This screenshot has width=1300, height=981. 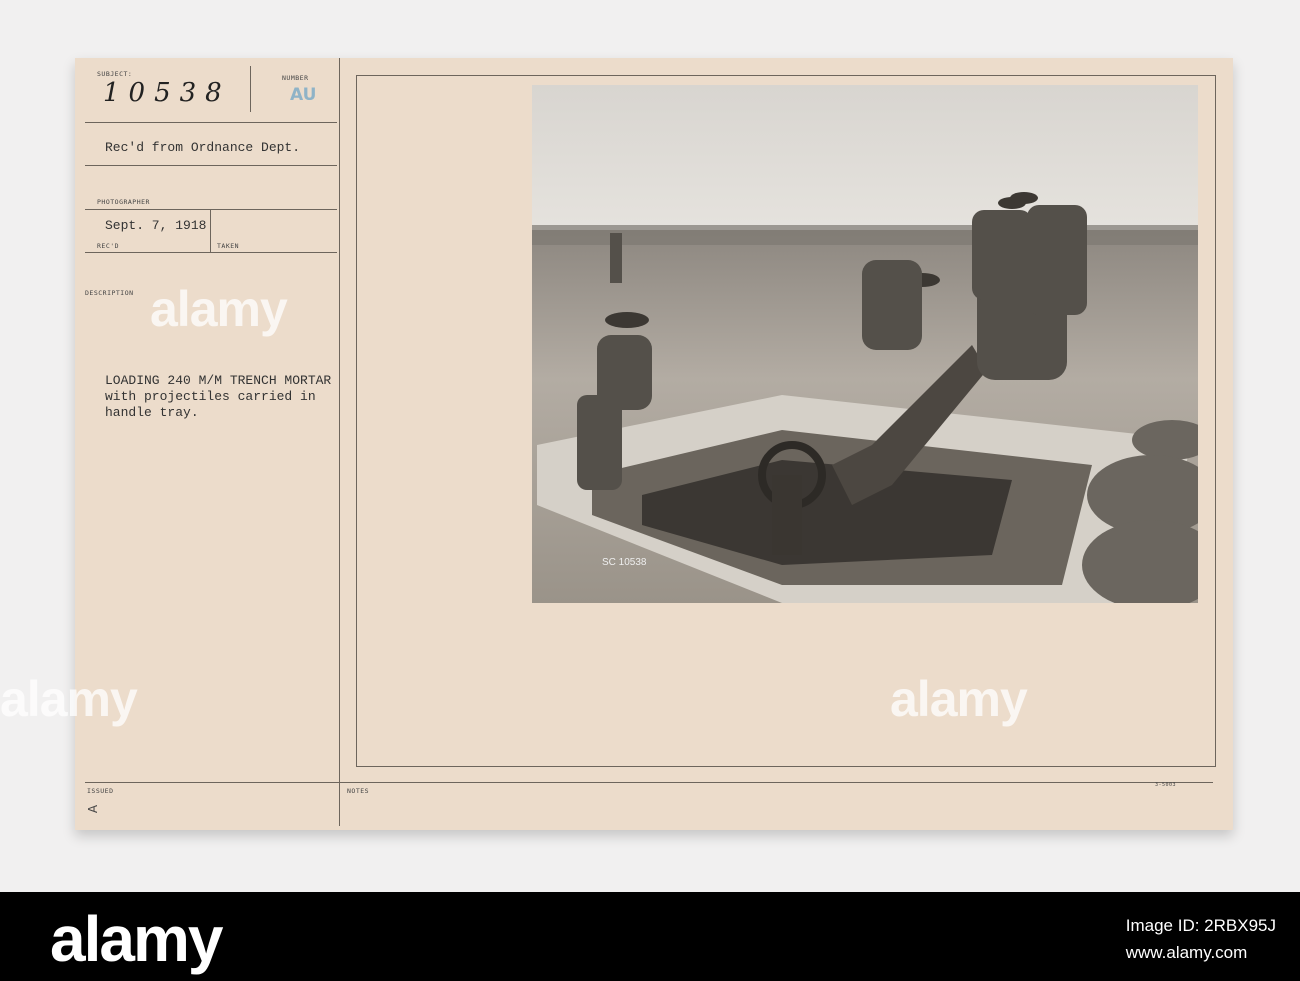 What do you see at coordinates (100, 791) in the screenshot?
I see `issued-label: ISSUED` at bounding box center [100, 791].